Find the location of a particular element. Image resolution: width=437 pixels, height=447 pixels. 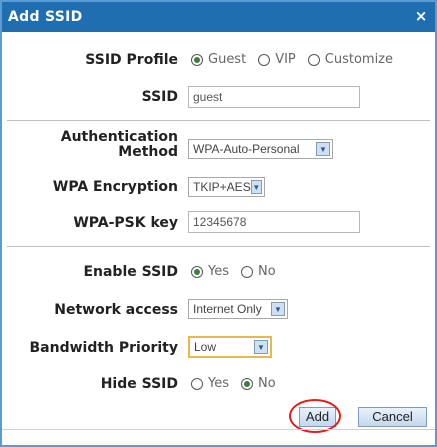

hide-ssid-option-no: No is located at coordinates (258, 383).